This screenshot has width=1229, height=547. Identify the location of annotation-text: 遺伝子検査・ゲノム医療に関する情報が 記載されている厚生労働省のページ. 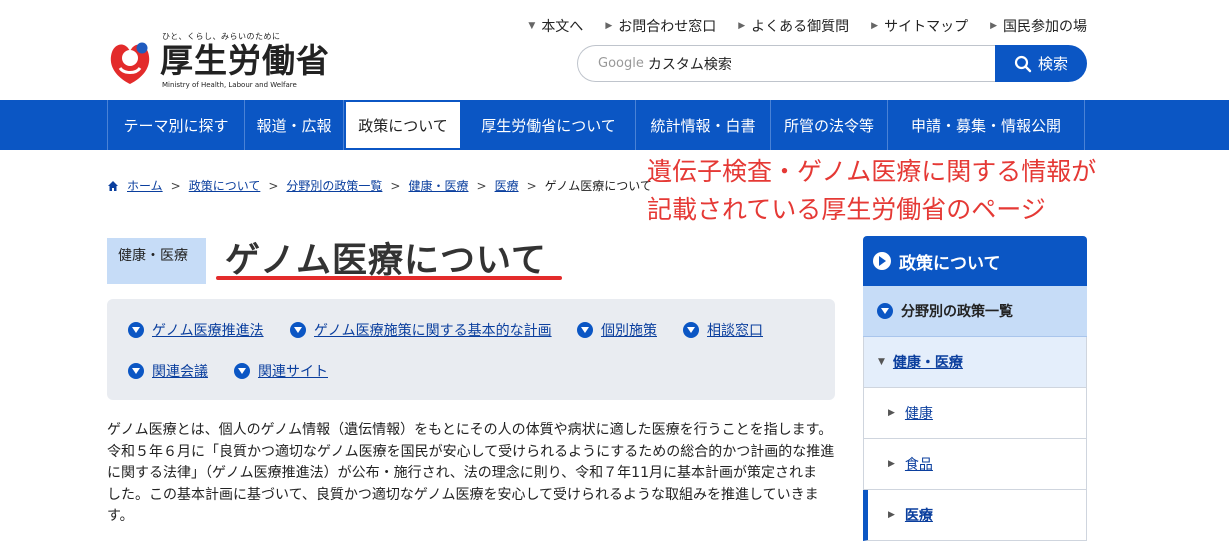
(871, 191).